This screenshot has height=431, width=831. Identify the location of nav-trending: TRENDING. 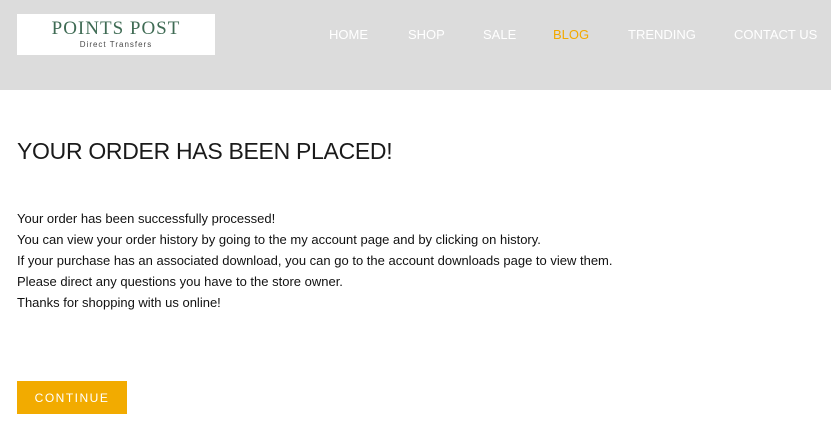
(662, 35).